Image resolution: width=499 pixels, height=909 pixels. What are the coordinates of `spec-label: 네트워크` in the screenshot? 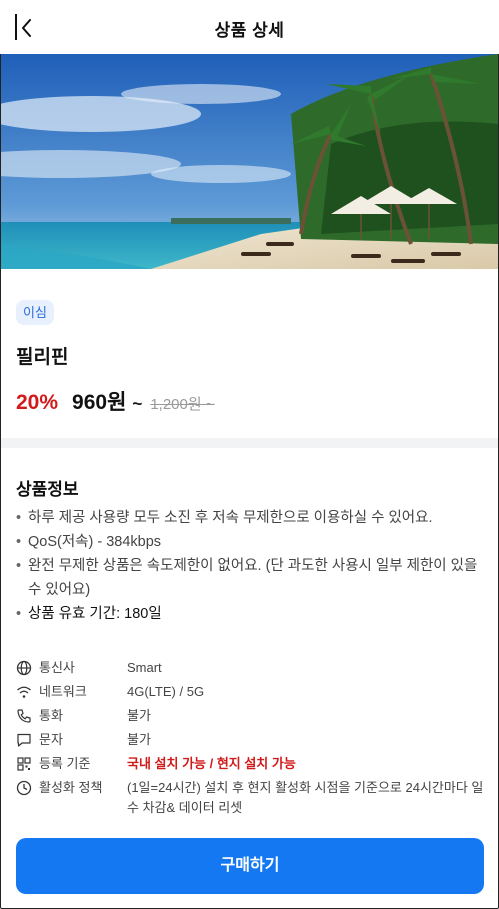 It's located at (63, 691).